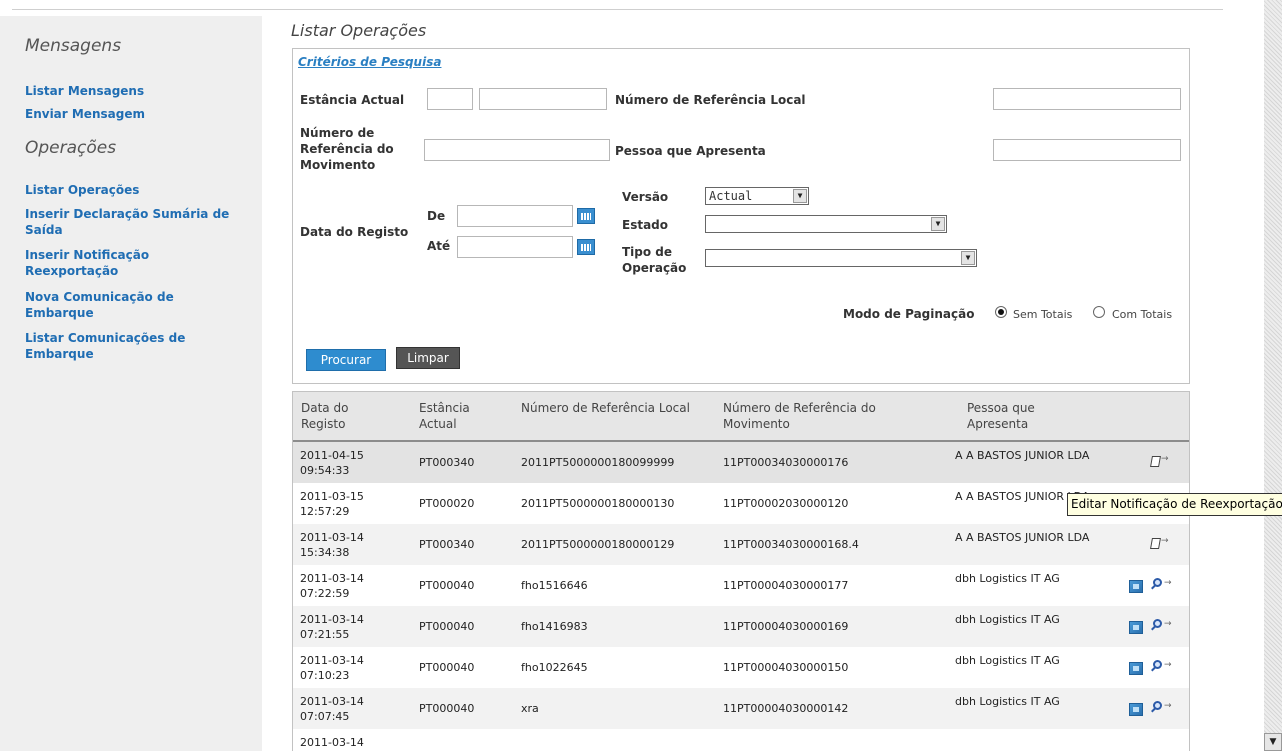 Image resolution: width=1282 pixels, height=751 pixels. Describe the element at coordinates (598, 544) in the screenshot. I see `cell-ref-local: 2011PT5000000180000129` at that location.